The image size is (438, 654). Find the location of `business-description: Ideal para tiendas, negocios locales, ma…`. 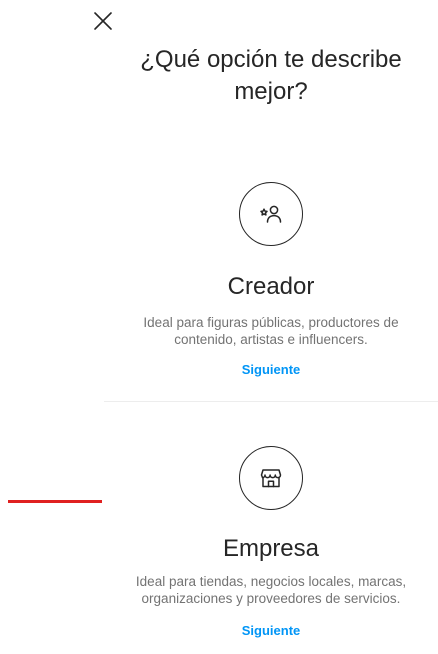

business-description: Ideal para tiendas, negocios locales, ma… is located at coordinates (271, 590).